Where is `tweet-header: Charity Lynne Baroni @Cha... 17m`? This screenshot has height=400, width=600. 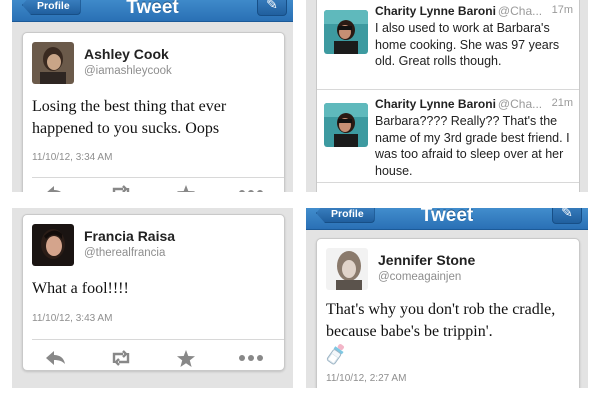
tweet-header: Charity Lynne Baroni @Cha... 17m is located at coordinates (474, 12).